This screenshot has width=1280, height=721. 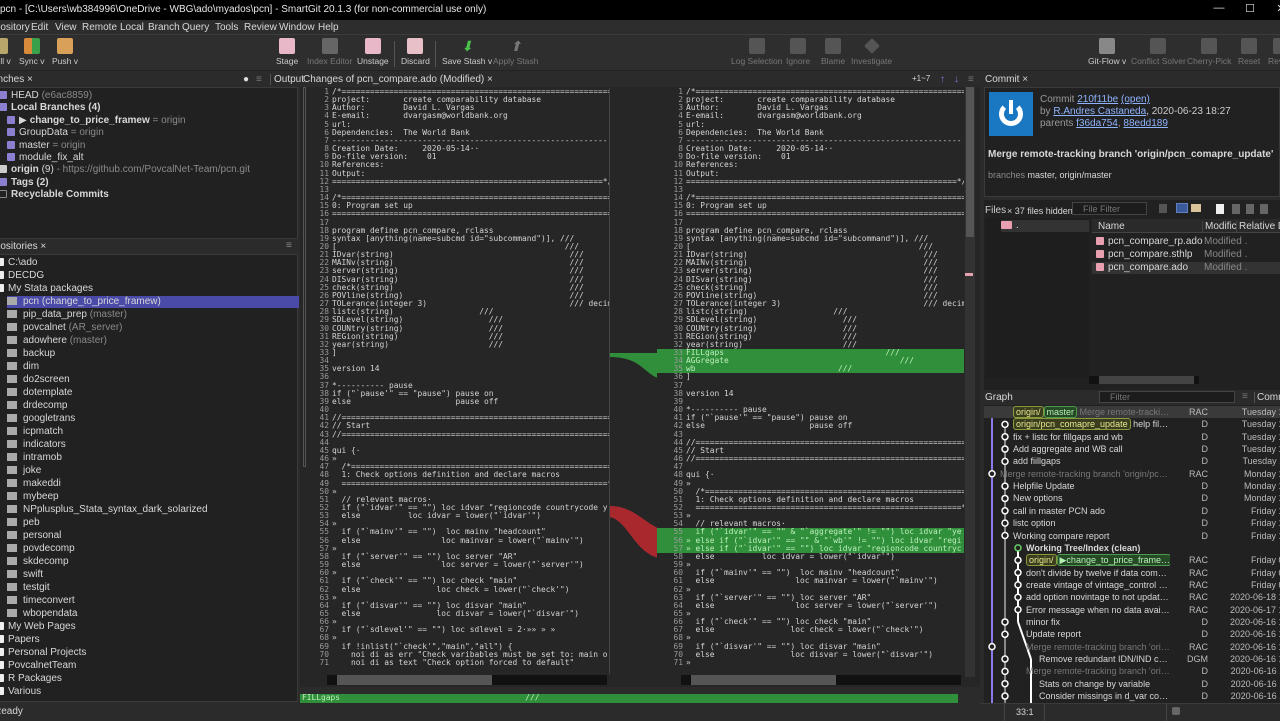 I want to click on repository-item: indicators, so click(x=36, y=445).